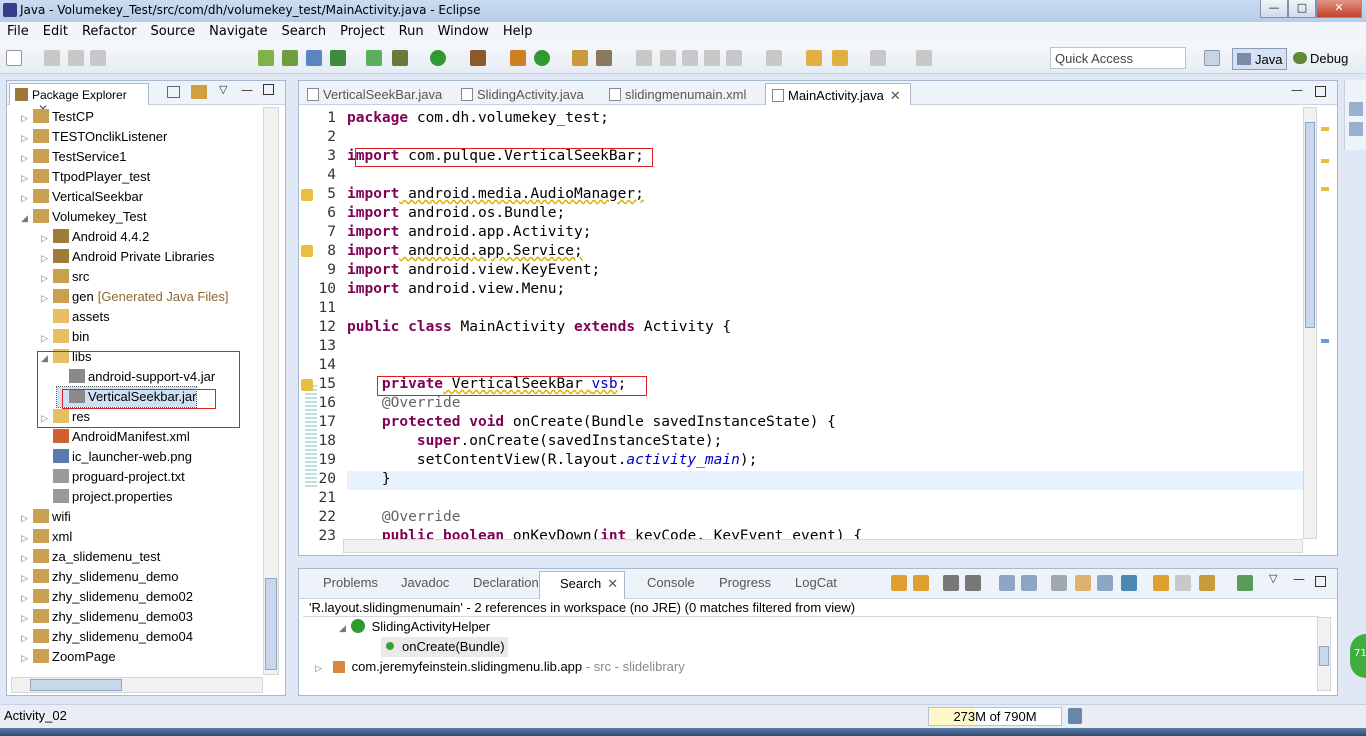  Describe the element at coordinates (55, 30) in the screenshot. I see `menu-edit: Edit` at that location.